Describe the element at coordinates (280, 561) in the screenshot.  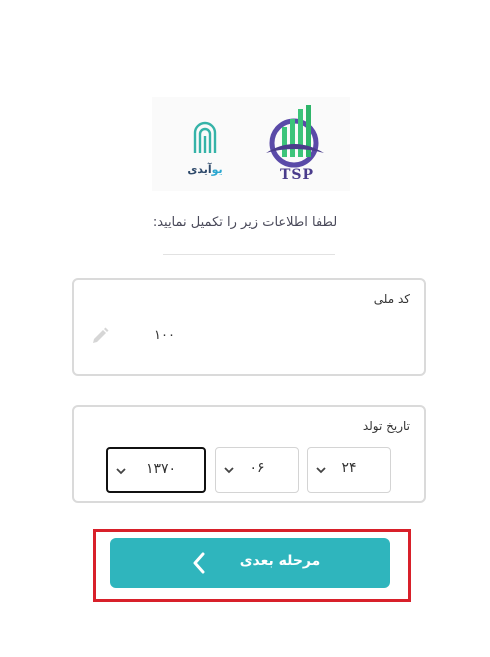
I see `next-step-label: مرحله بعدی` at that location.